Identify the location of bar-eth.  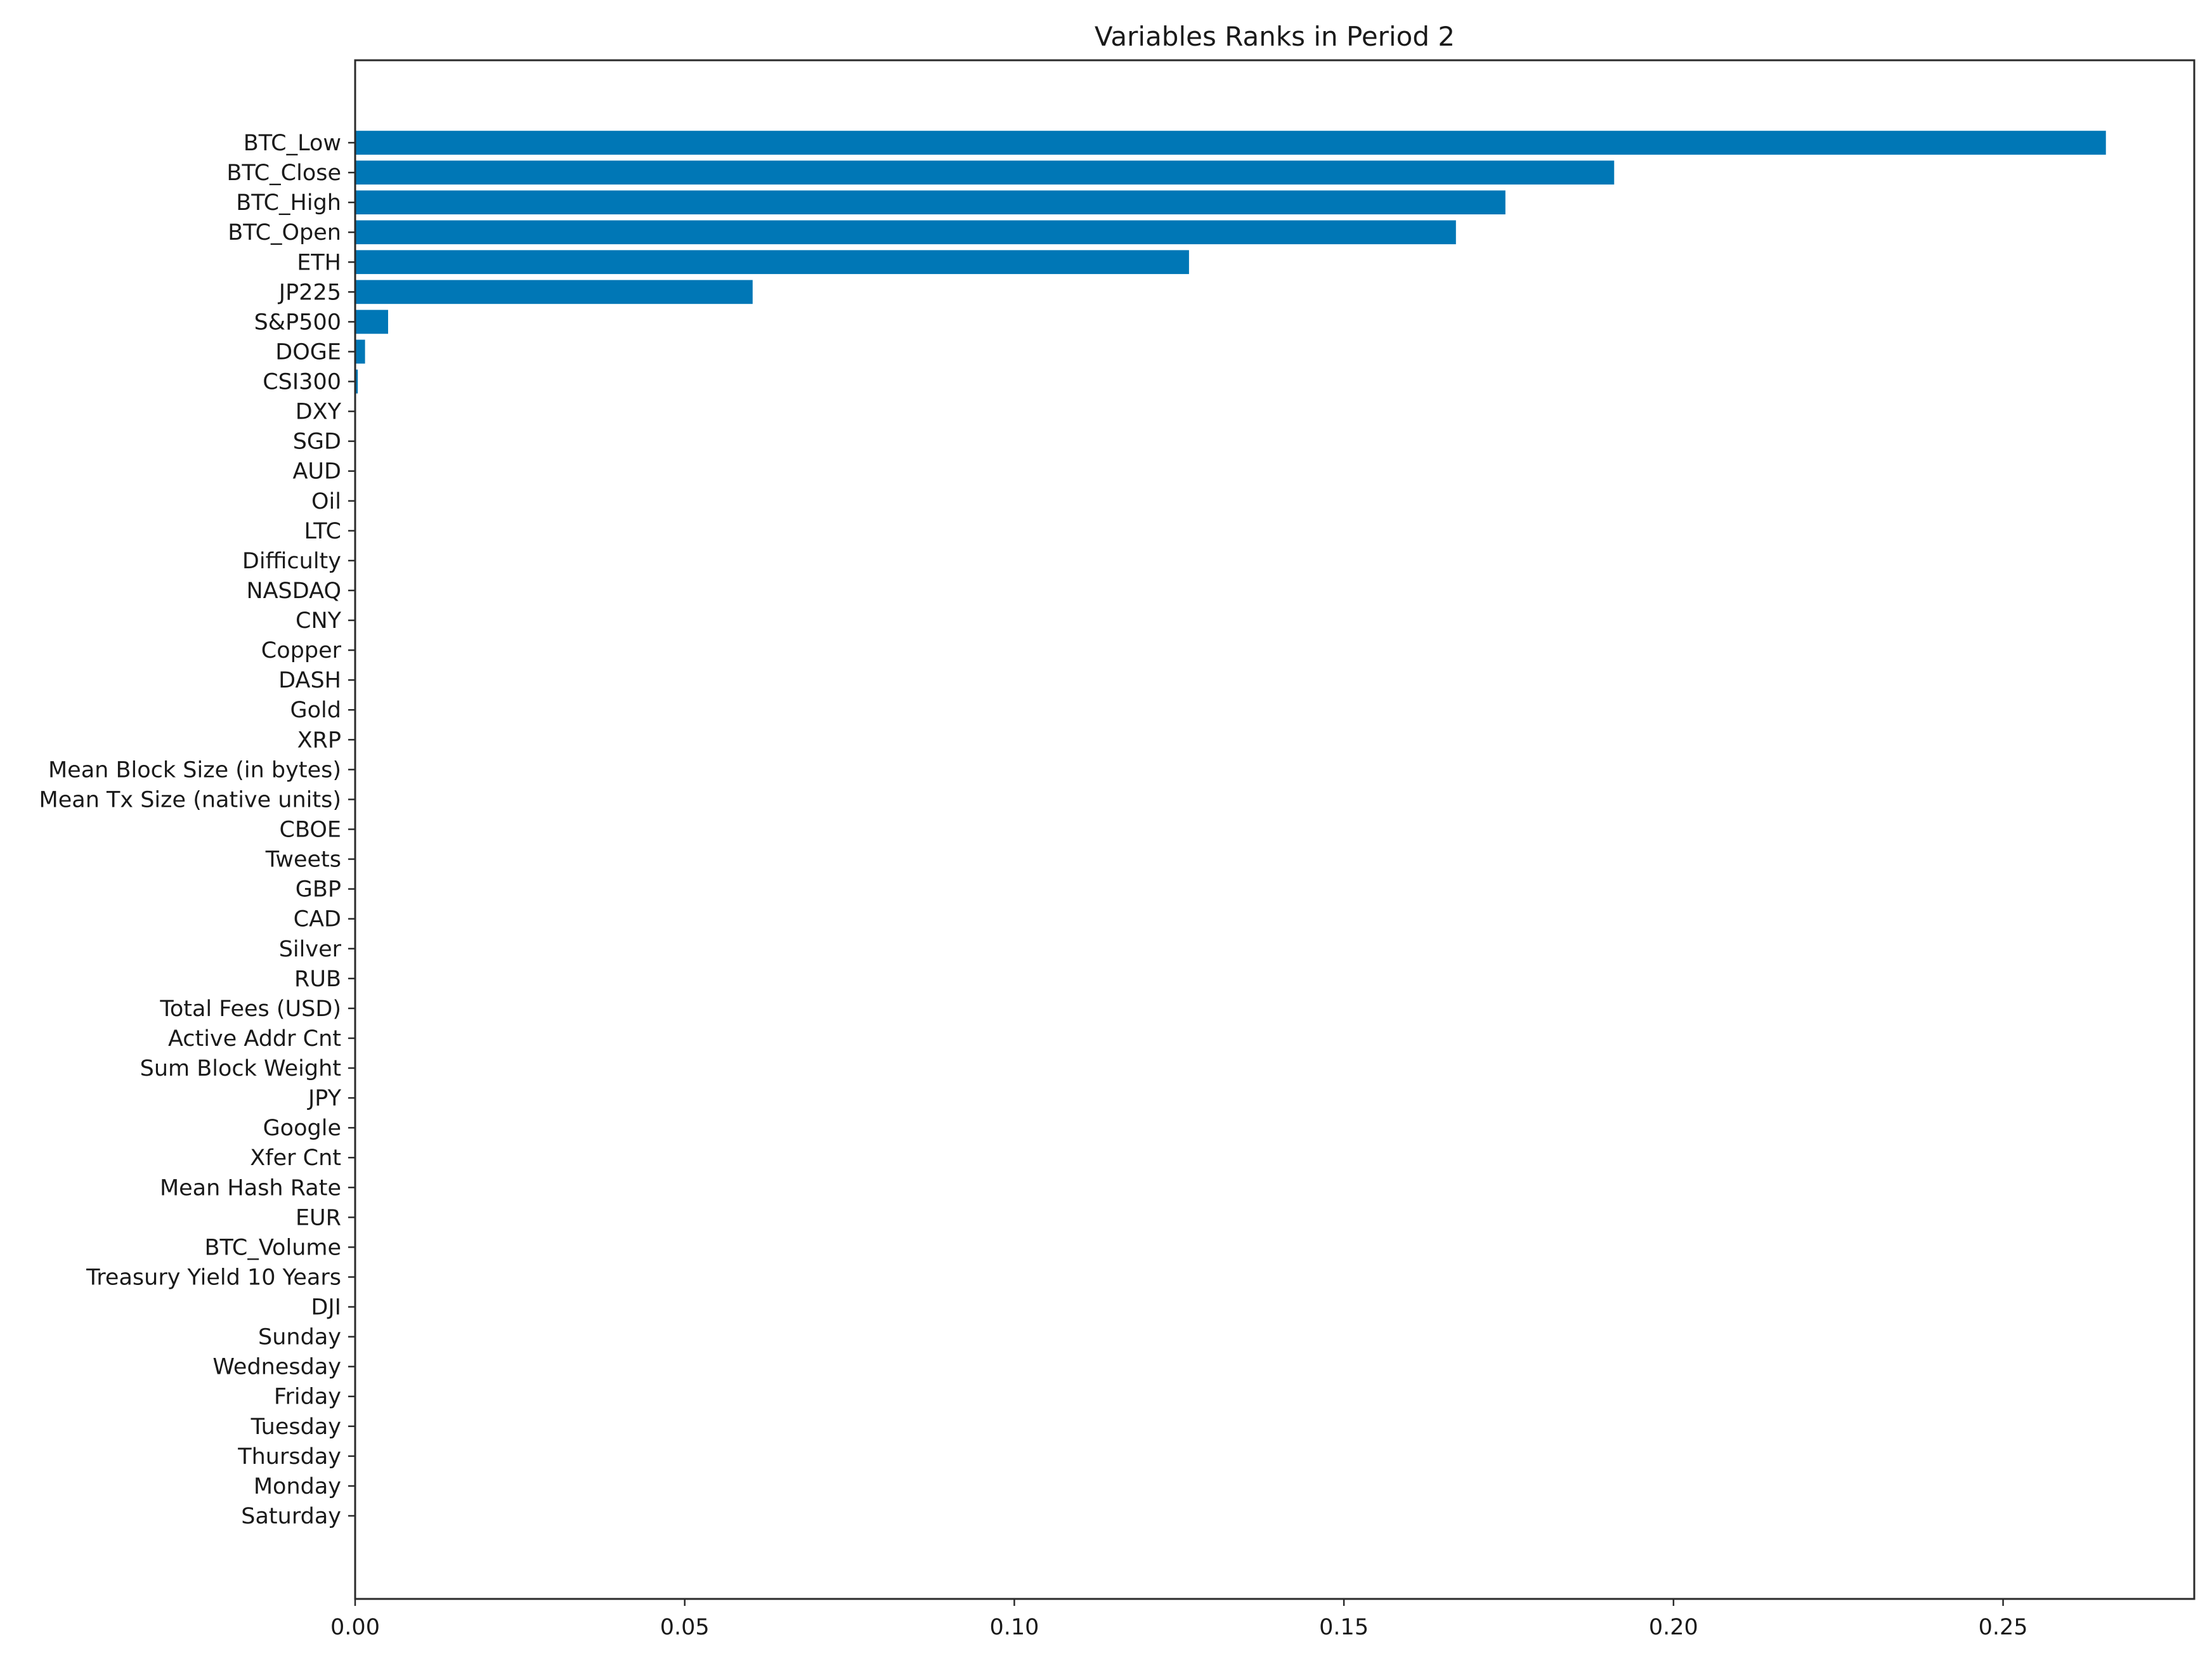
(772, 262).